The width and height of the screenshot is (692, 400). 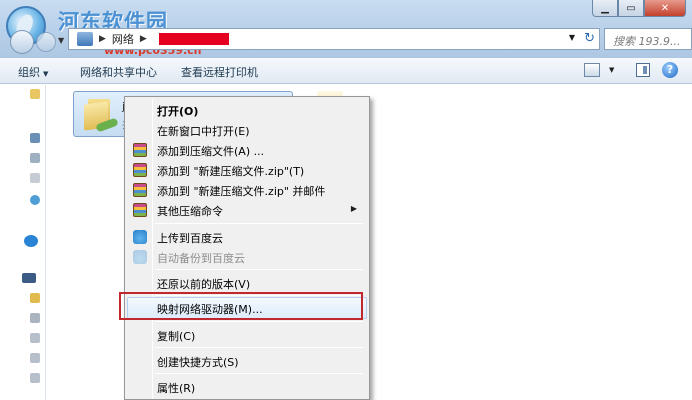 What do you see at coordinates (203, 131) in the screenshot?
I see `menu-item-label: 在新窗口中打开(E)` at bounding box center [203, 131].